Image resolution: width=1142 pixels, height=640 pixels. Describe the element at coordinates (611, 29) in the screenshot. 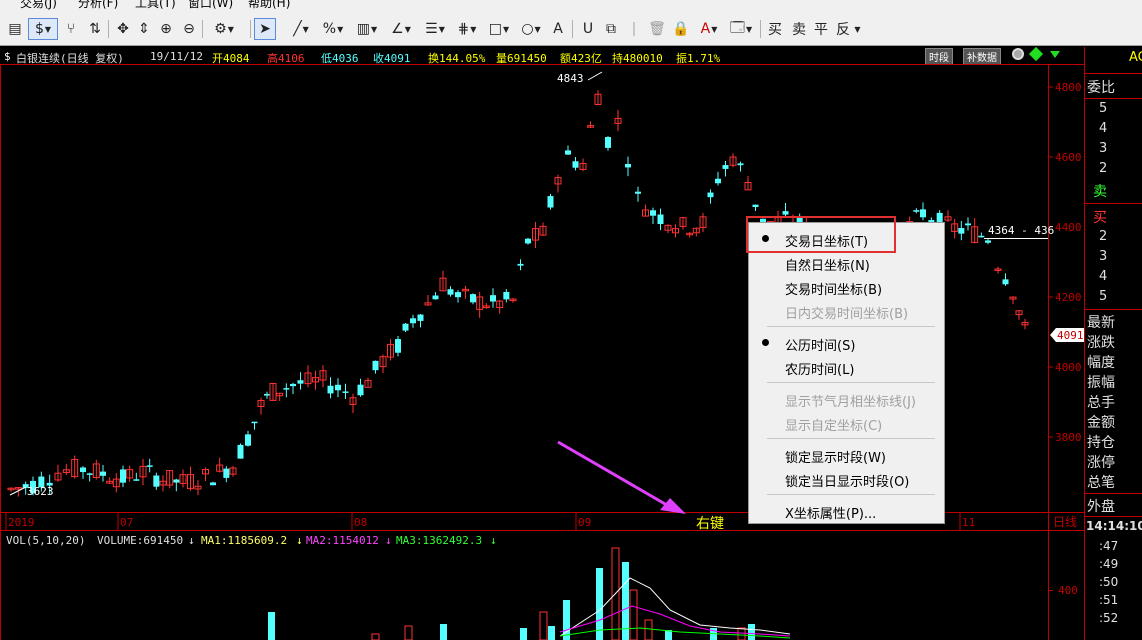

I see `copy-icon: ⧉` at that location.